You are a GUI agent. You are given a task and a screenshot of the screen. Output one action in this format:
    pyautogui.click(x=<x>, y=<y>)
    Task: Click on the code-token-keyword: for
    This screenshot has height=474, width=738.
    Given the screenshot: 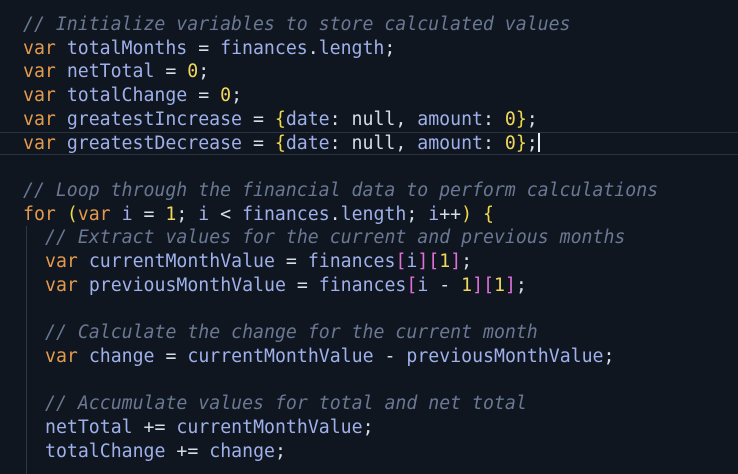 What is the action you would take?
    pyautogui.click(x=39, y=214)
    